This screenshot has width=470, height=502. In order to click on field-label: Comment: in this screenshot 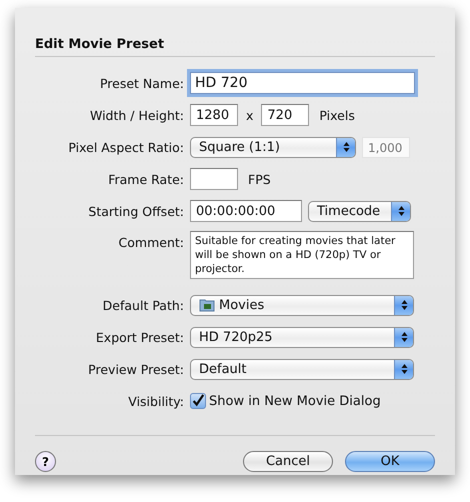, I will do `click(151, 242)`.